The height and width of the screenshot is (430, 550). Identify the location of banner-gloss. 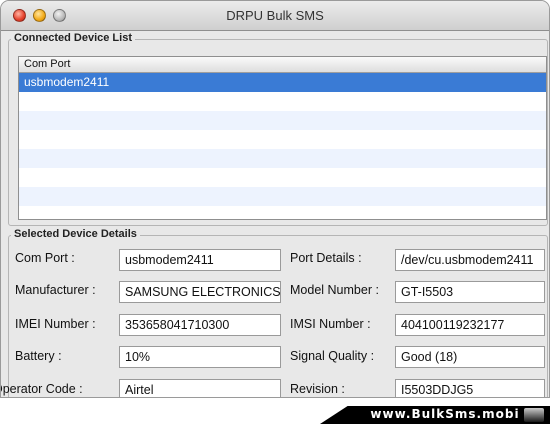
(534, 415).